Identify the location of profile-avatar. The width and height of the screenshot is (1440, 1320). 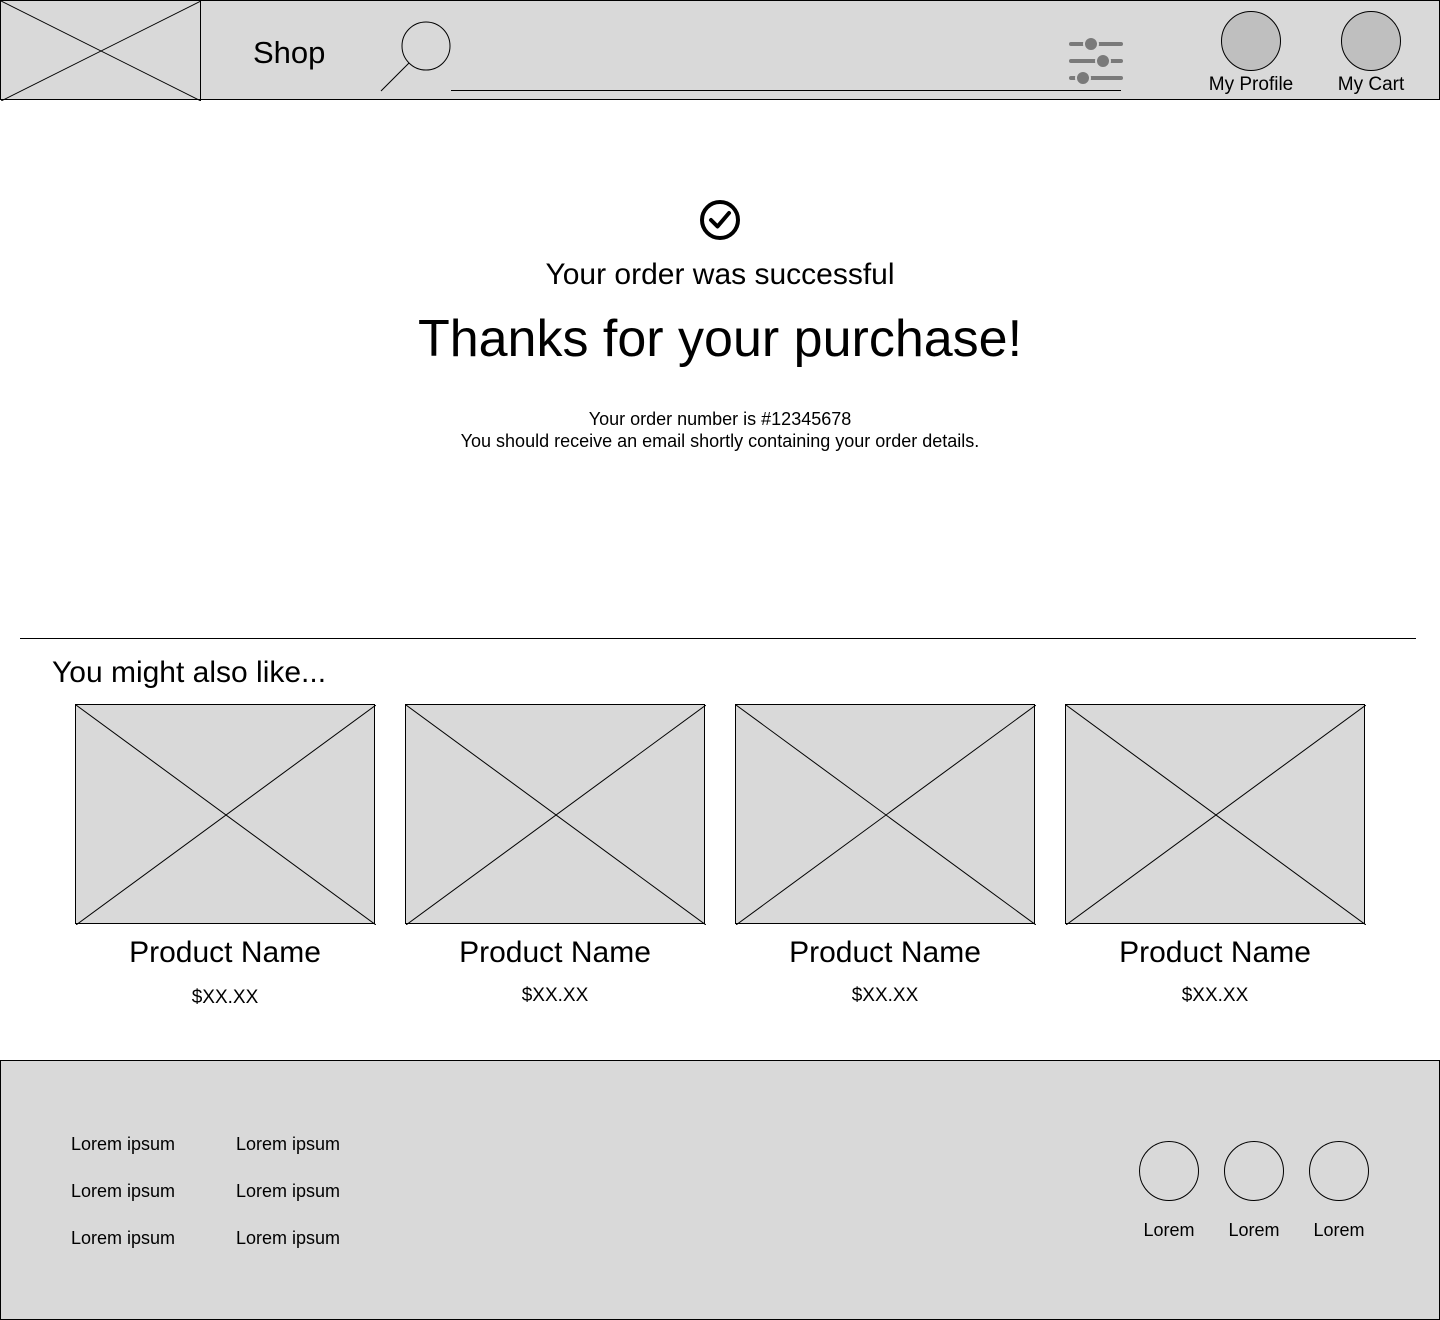
(1251, 41).